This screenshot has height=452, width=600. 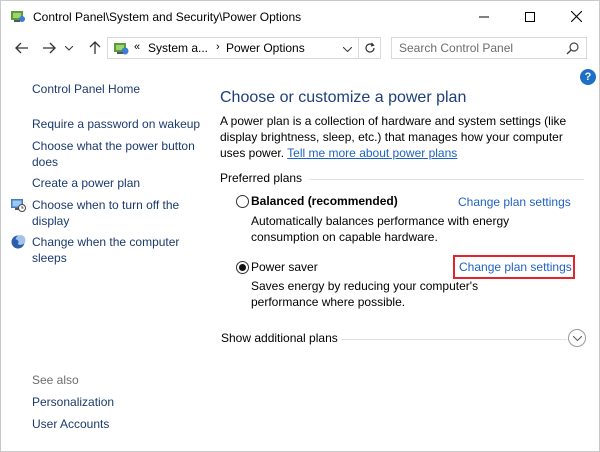 What do you see at coordinates (137, 47) in the screenshot?
I see `breadcrumb-overflow: «` at bounding box center [137, 47].